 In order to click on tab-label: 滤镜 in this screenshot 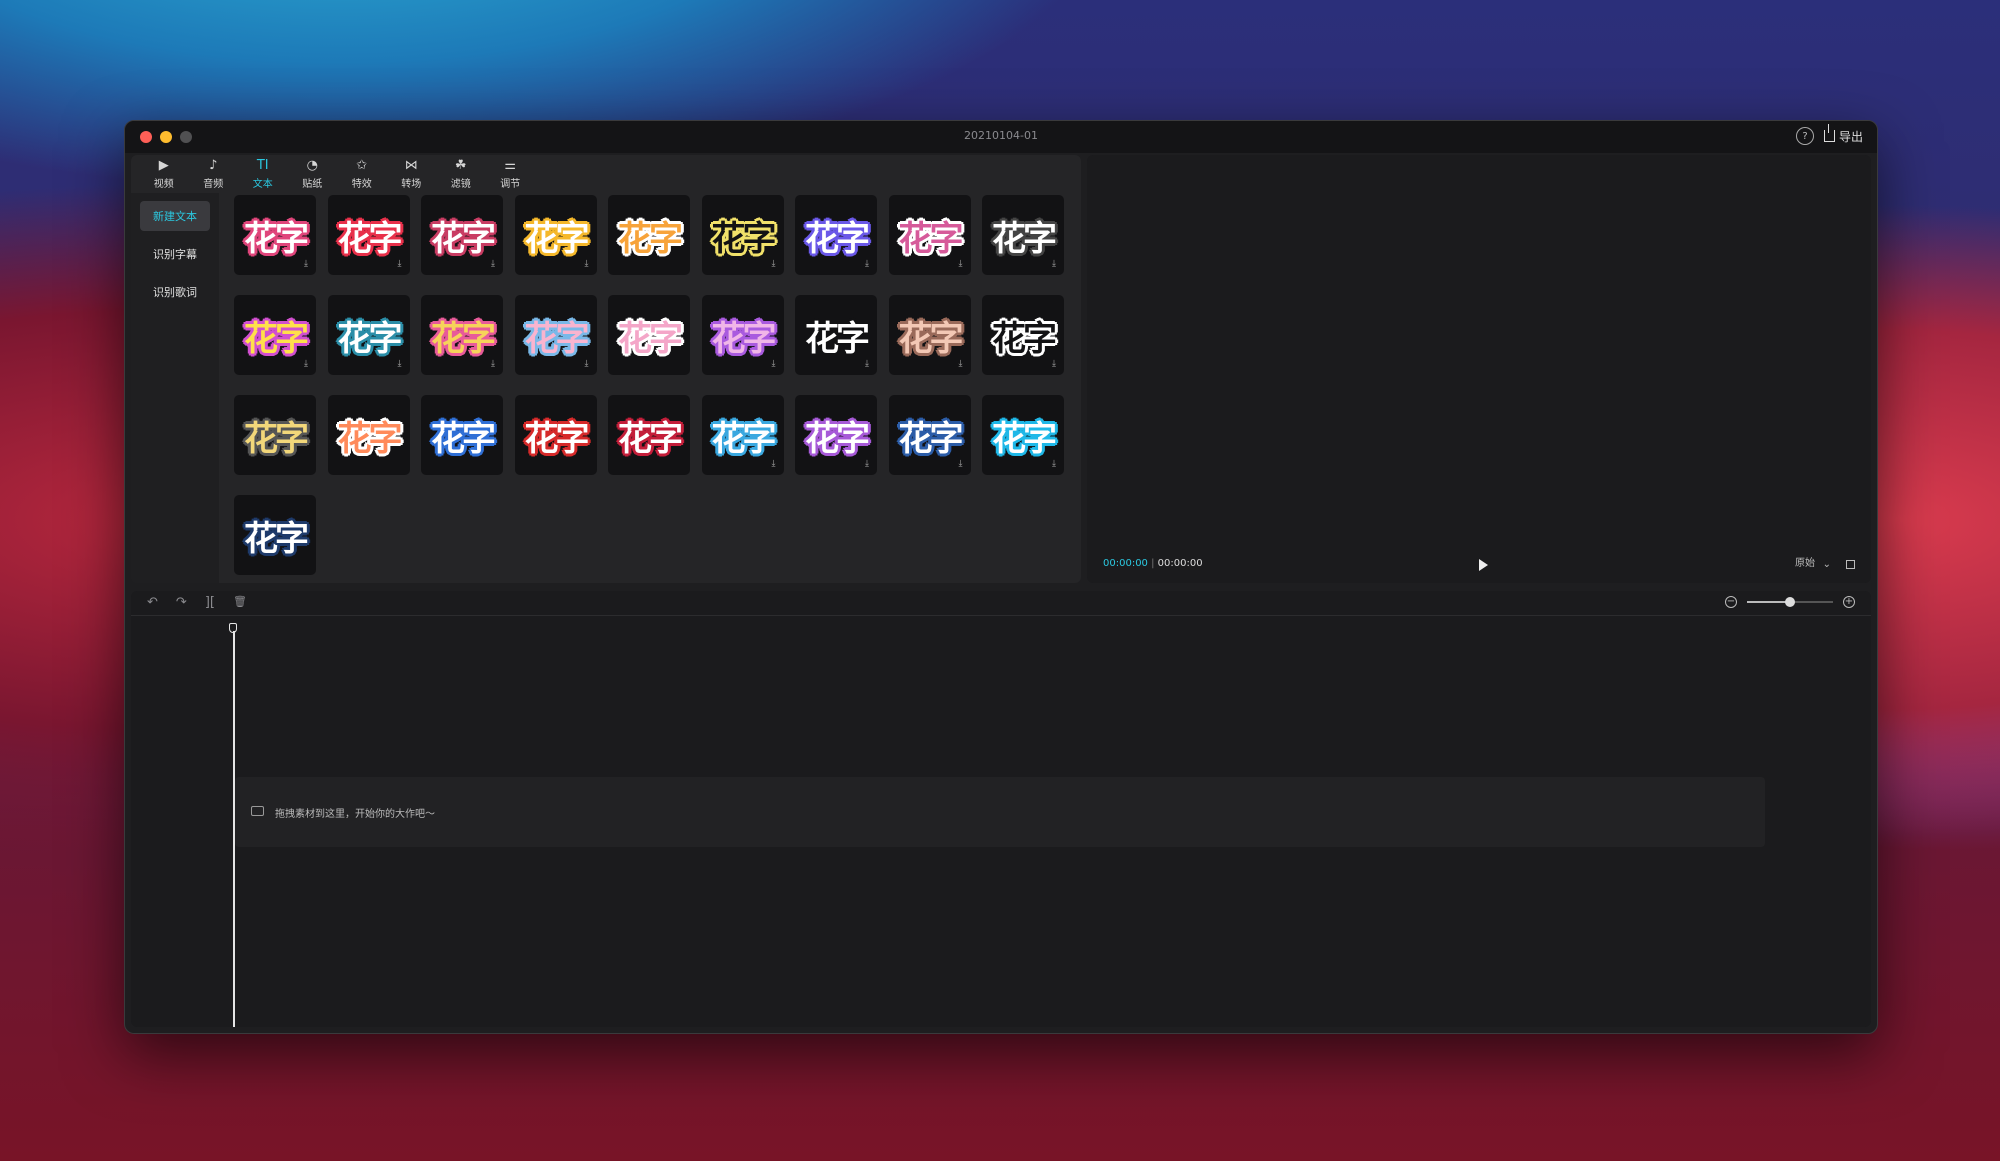, I will do `click(460, 184)`.